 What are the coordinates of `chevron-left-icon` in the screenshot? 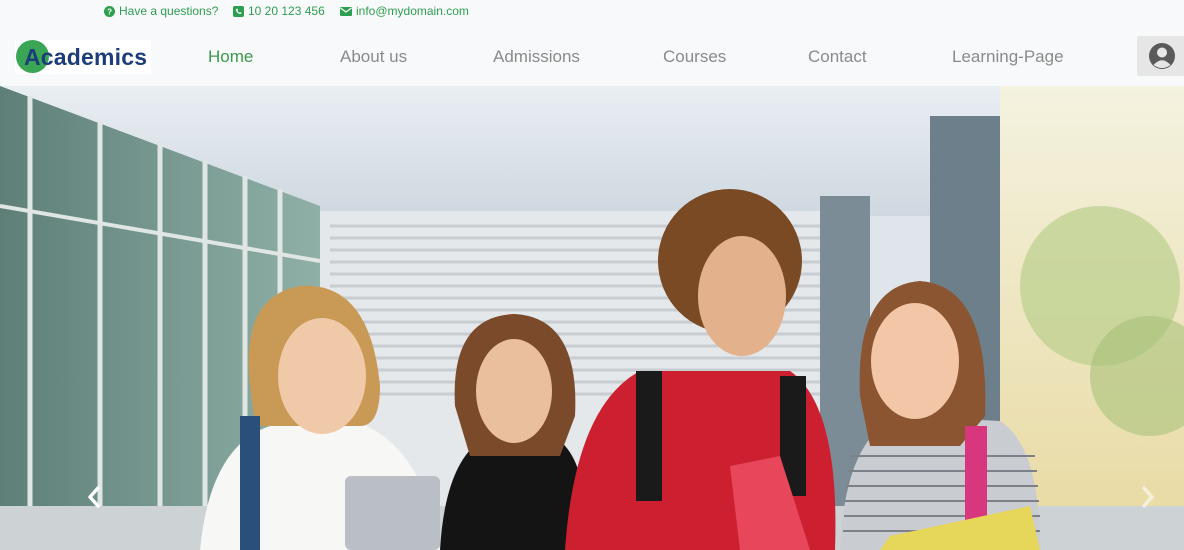 It's located at (94, 497).